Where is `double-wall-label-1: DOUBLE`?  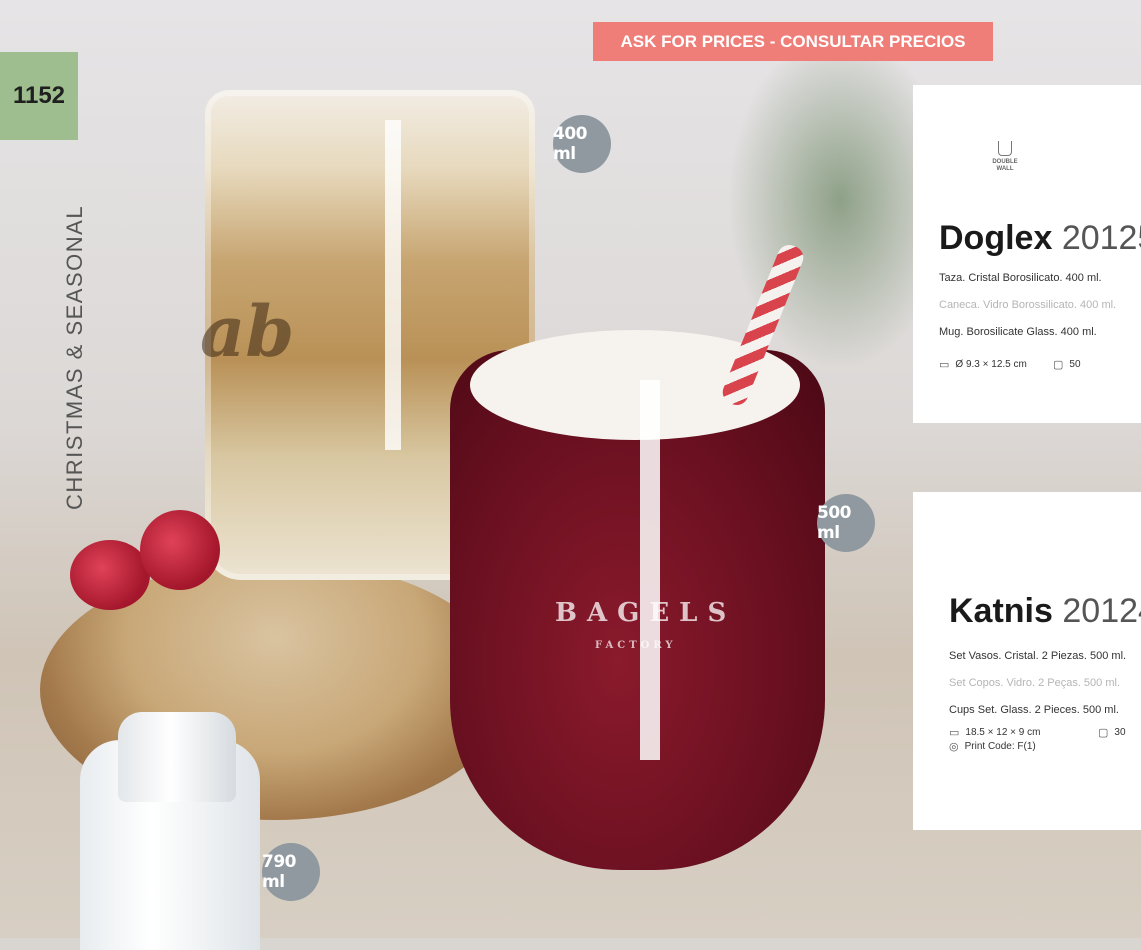
double-wall-label-1: DOUBLE is located at coordinates (1005, 162).